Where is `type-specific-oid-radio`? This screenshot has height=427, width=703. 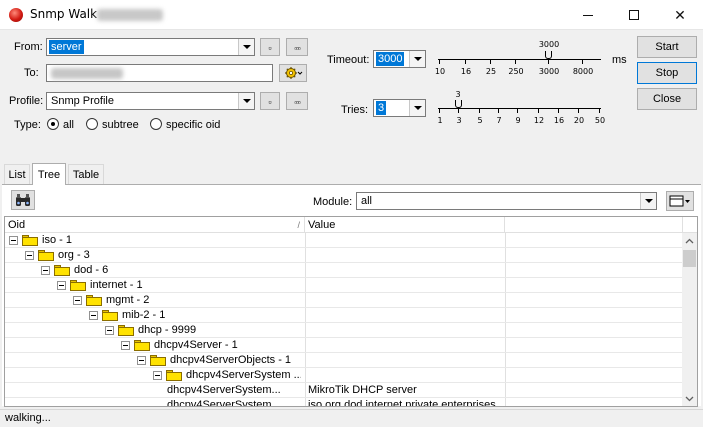 type-specific-oid-radio is located at coordinates (156, 124).